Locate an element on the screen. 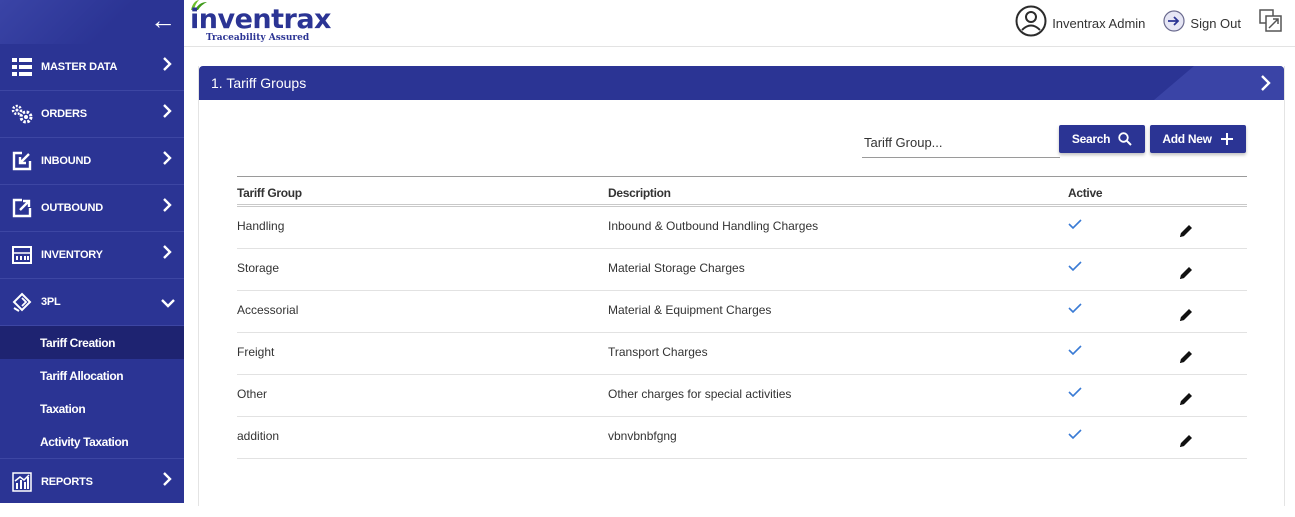  sidebar-item-label: INVENTORY is located at coordinates (72, 255).